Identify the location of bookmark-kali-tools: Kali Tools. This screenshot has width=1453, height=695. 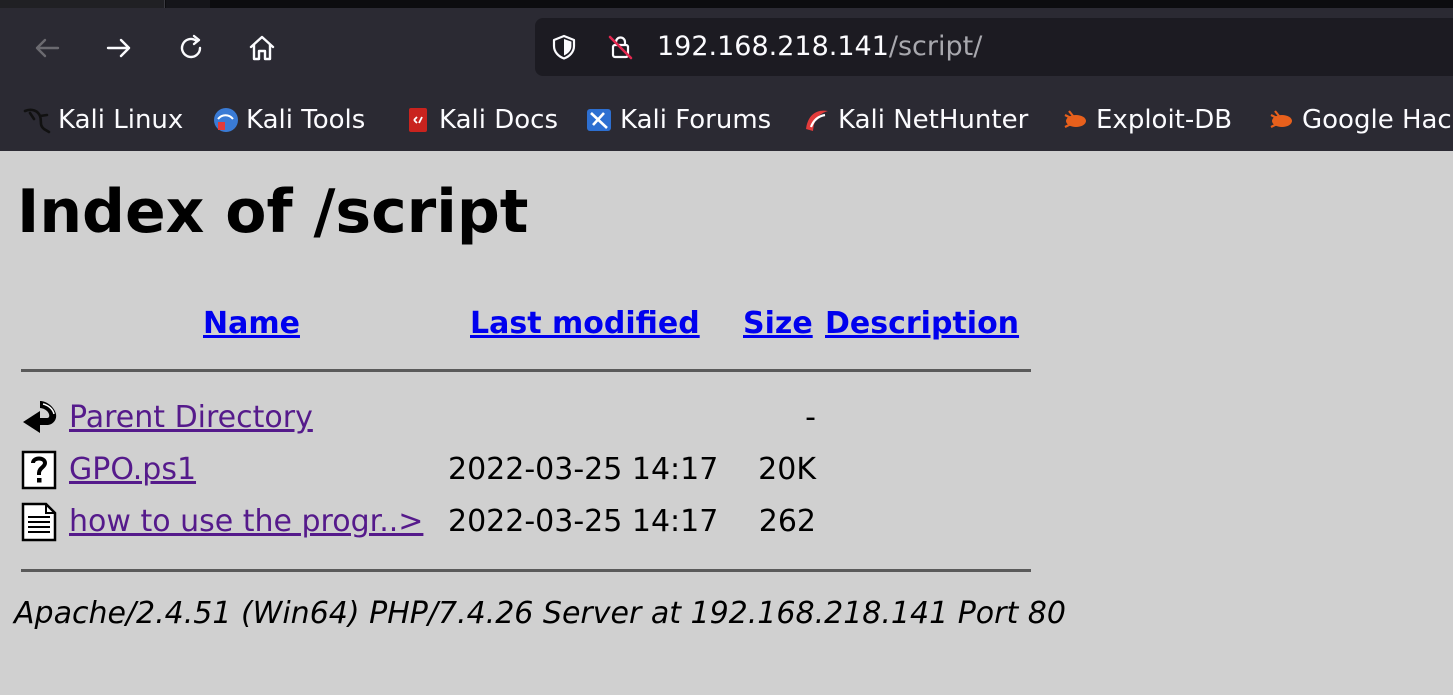
(287, 120).